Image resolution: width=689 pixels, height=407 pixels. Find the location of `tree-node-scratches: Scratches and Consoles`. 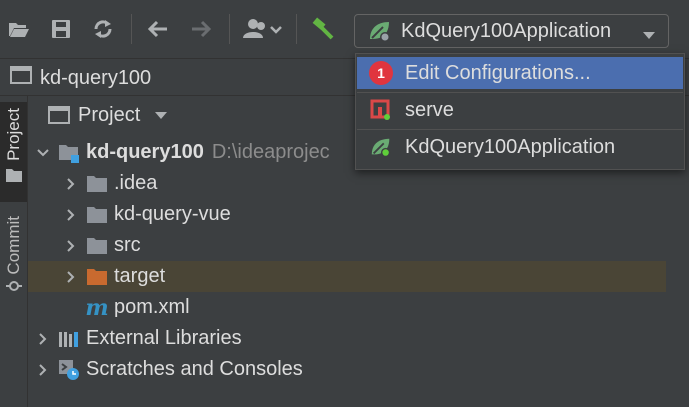

tree-node-scratches: Scratches and Consoles is located at coordinates (347, 369).